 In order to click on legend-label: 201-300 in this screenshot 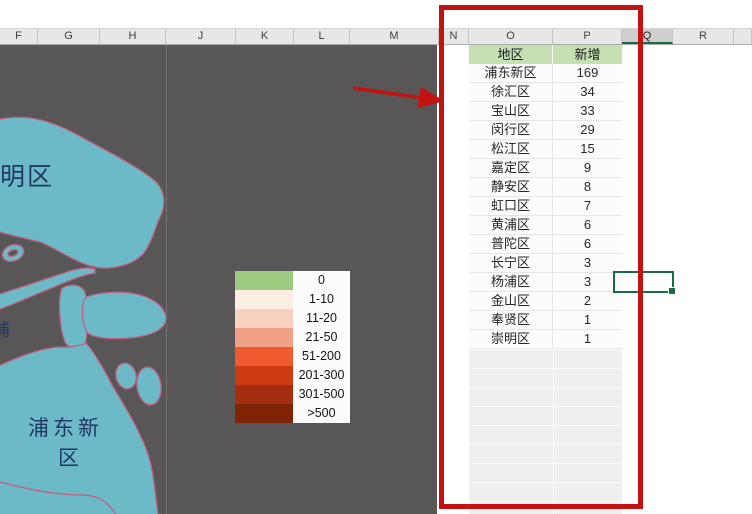, I will do `click(321, 375)`.